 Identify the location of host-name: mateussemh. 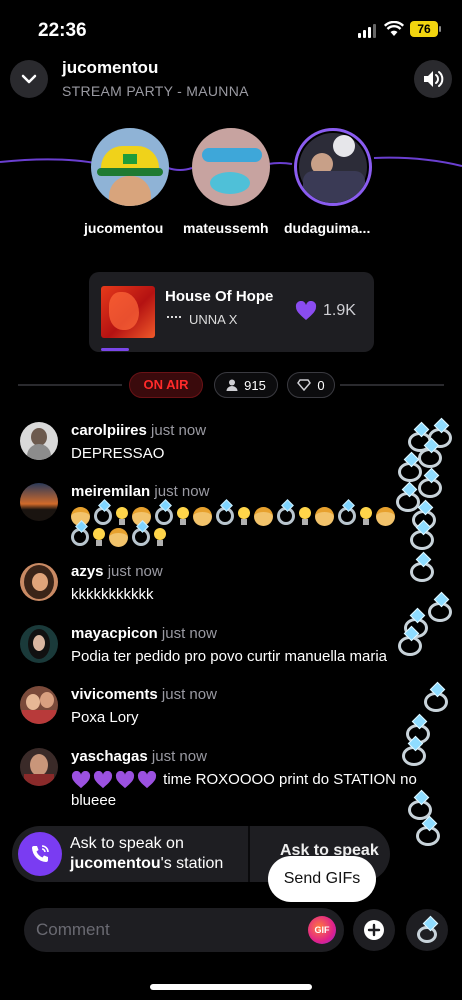
(226, 228).